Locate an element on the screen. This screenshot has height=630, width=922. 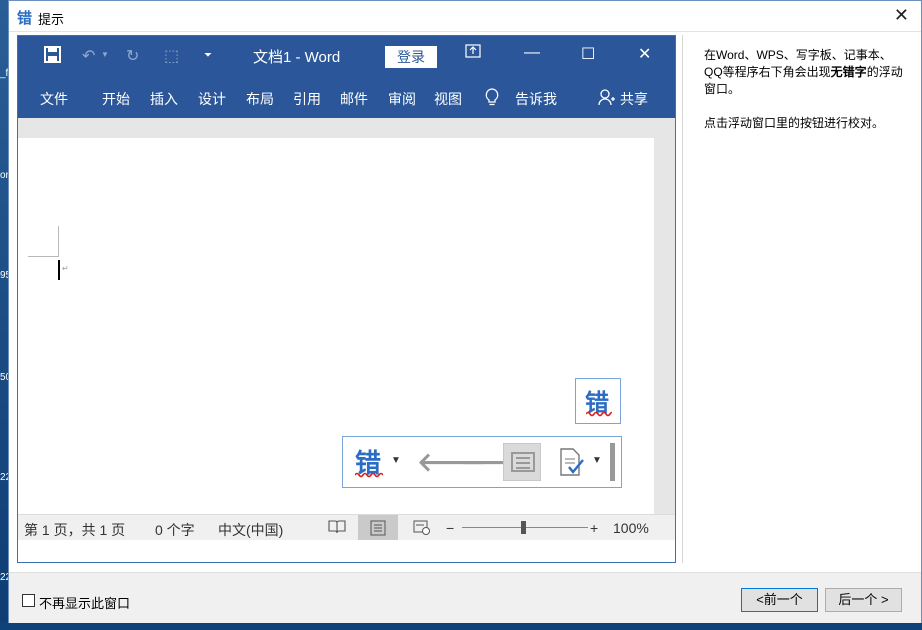
tab-view: 视图 is located at coordinates (448, 99).